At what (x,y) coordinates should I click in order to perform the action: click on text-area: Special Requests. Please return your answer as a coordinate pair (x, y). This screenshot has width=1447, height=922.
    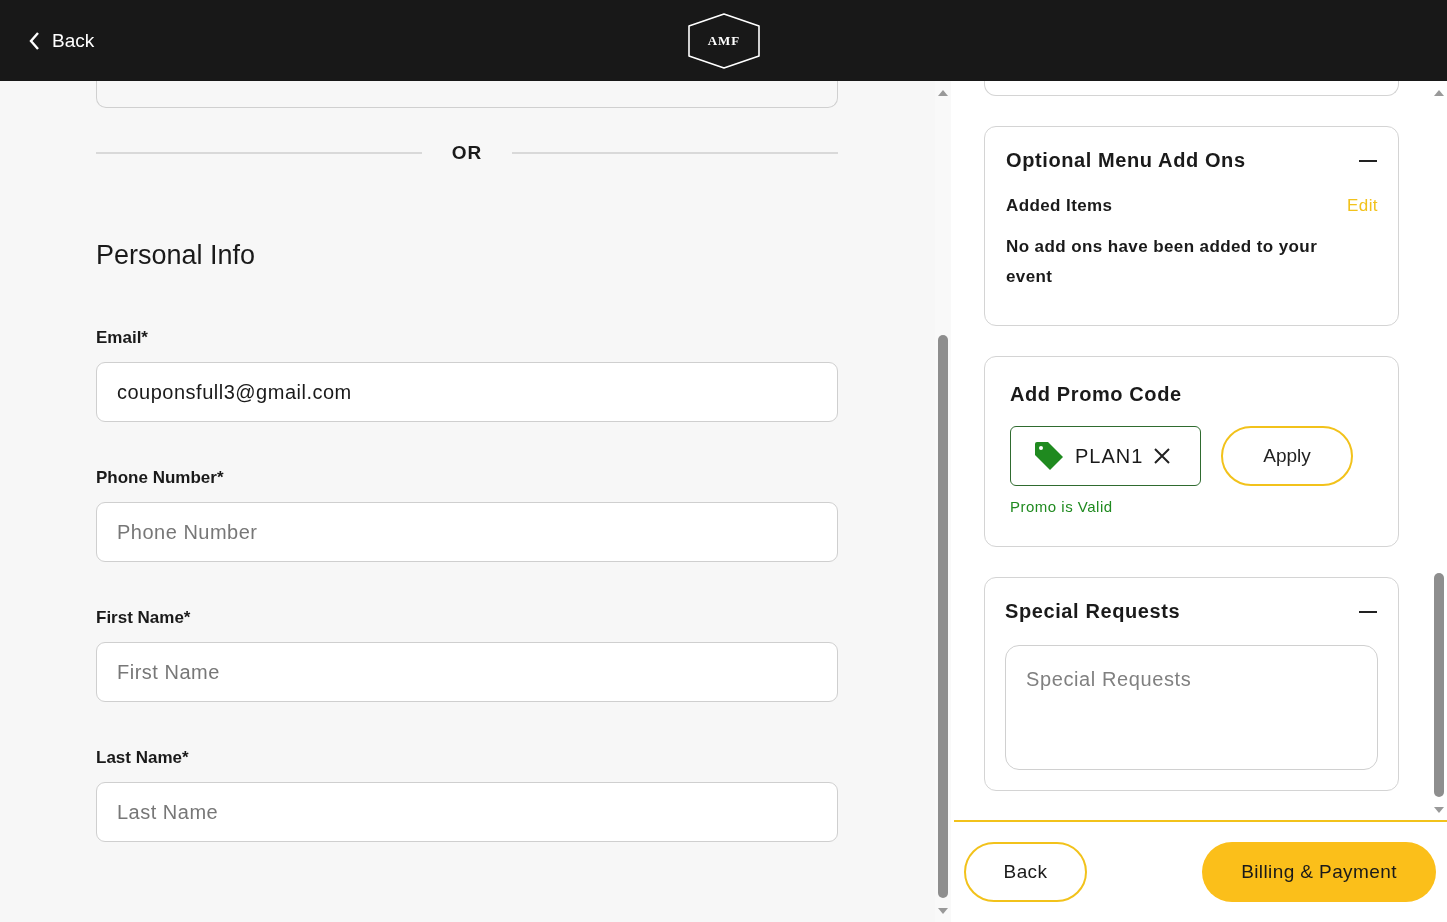
    Looking at the image, I should click on (1191, 707).